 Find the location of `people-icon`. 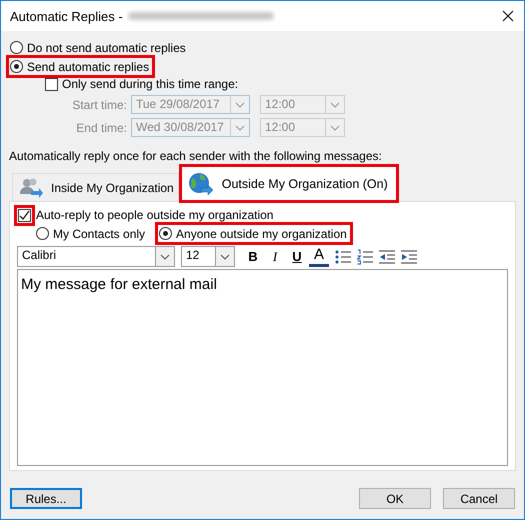

people-icon is located at coordinates (31, 187).